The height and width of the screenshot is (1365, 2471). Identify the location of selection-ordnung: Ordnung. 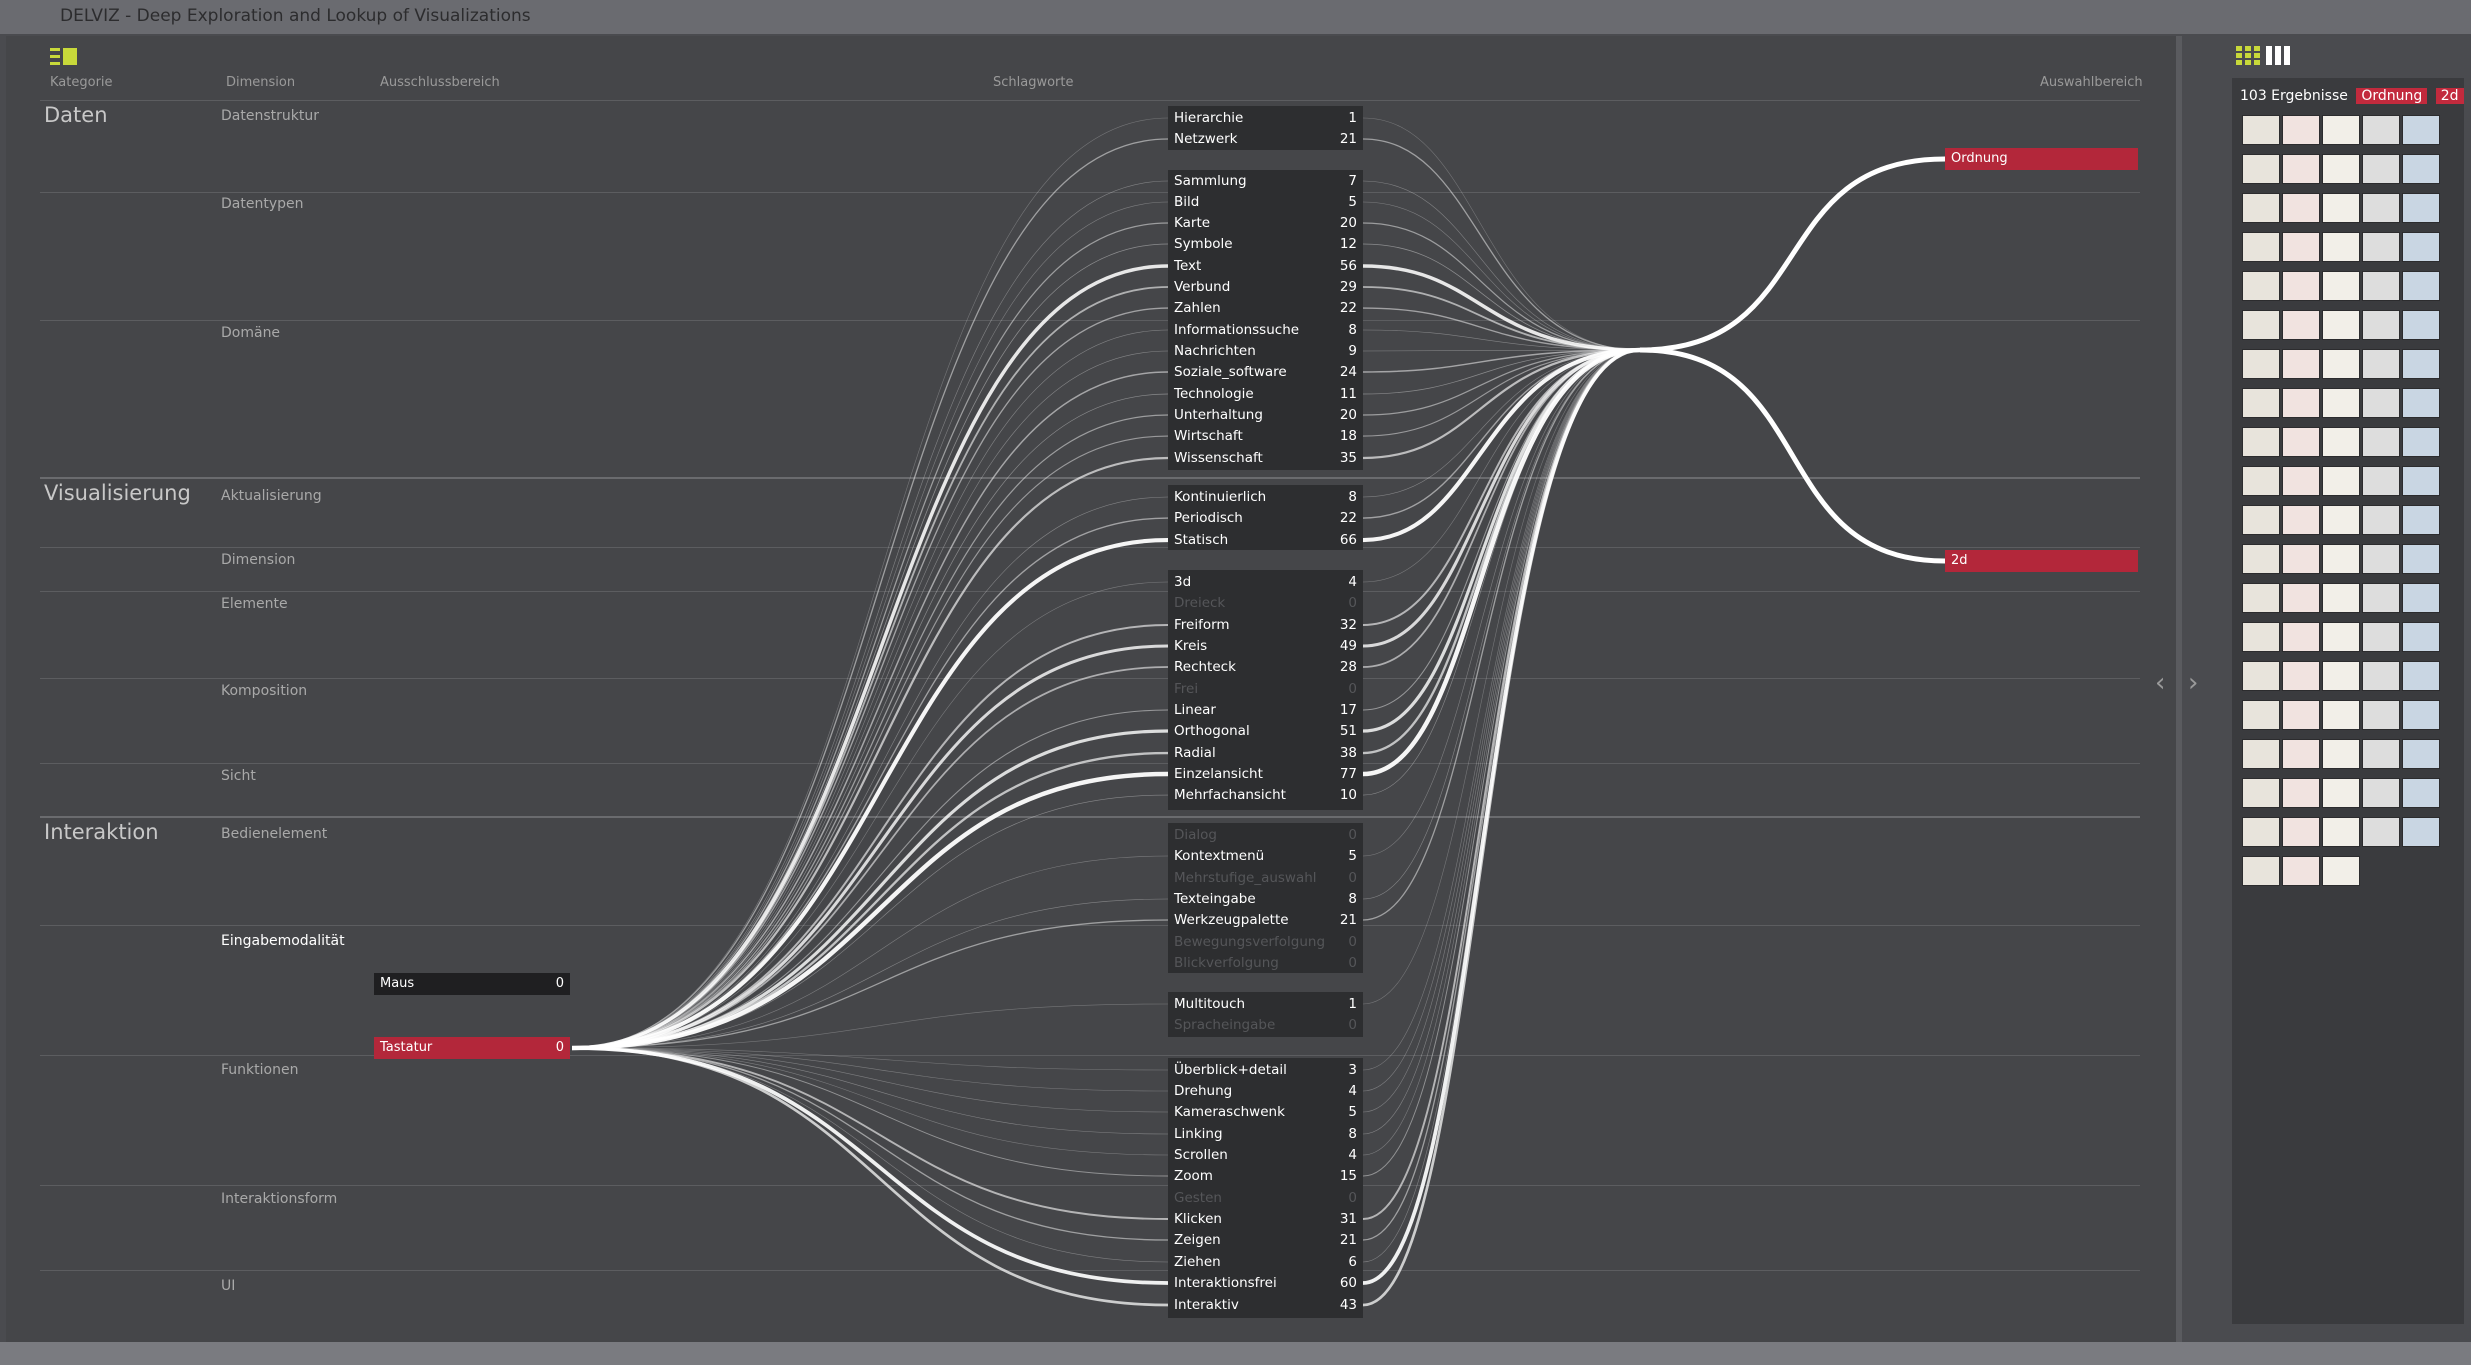
(2041, 159).